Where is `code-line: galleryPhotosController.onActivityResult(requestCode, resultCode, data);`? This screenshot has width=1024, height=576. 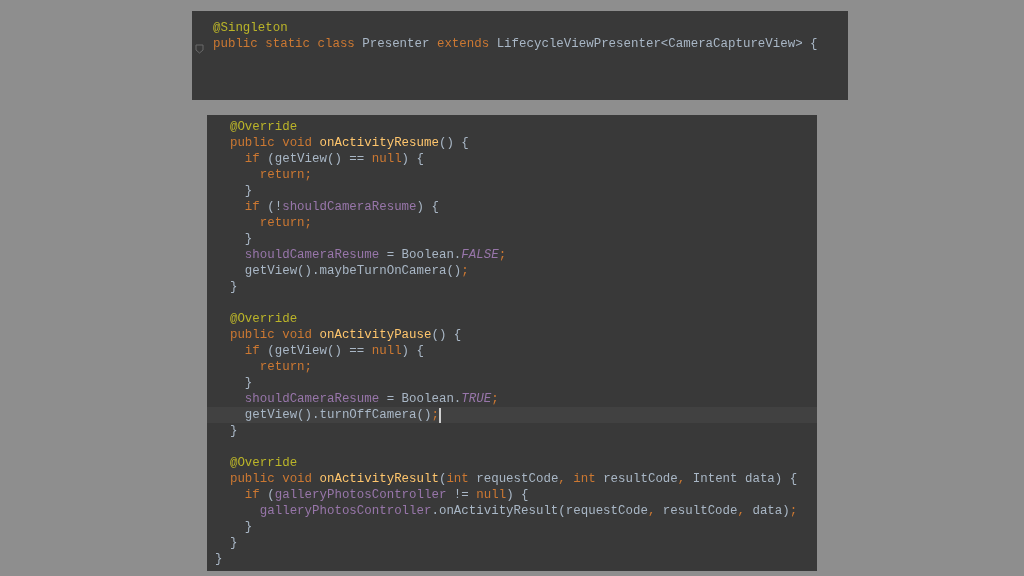
code-line: galleryPhotosController.onActivityResult(requestCode, resultCode, data); is located at coordinates (528, 511).